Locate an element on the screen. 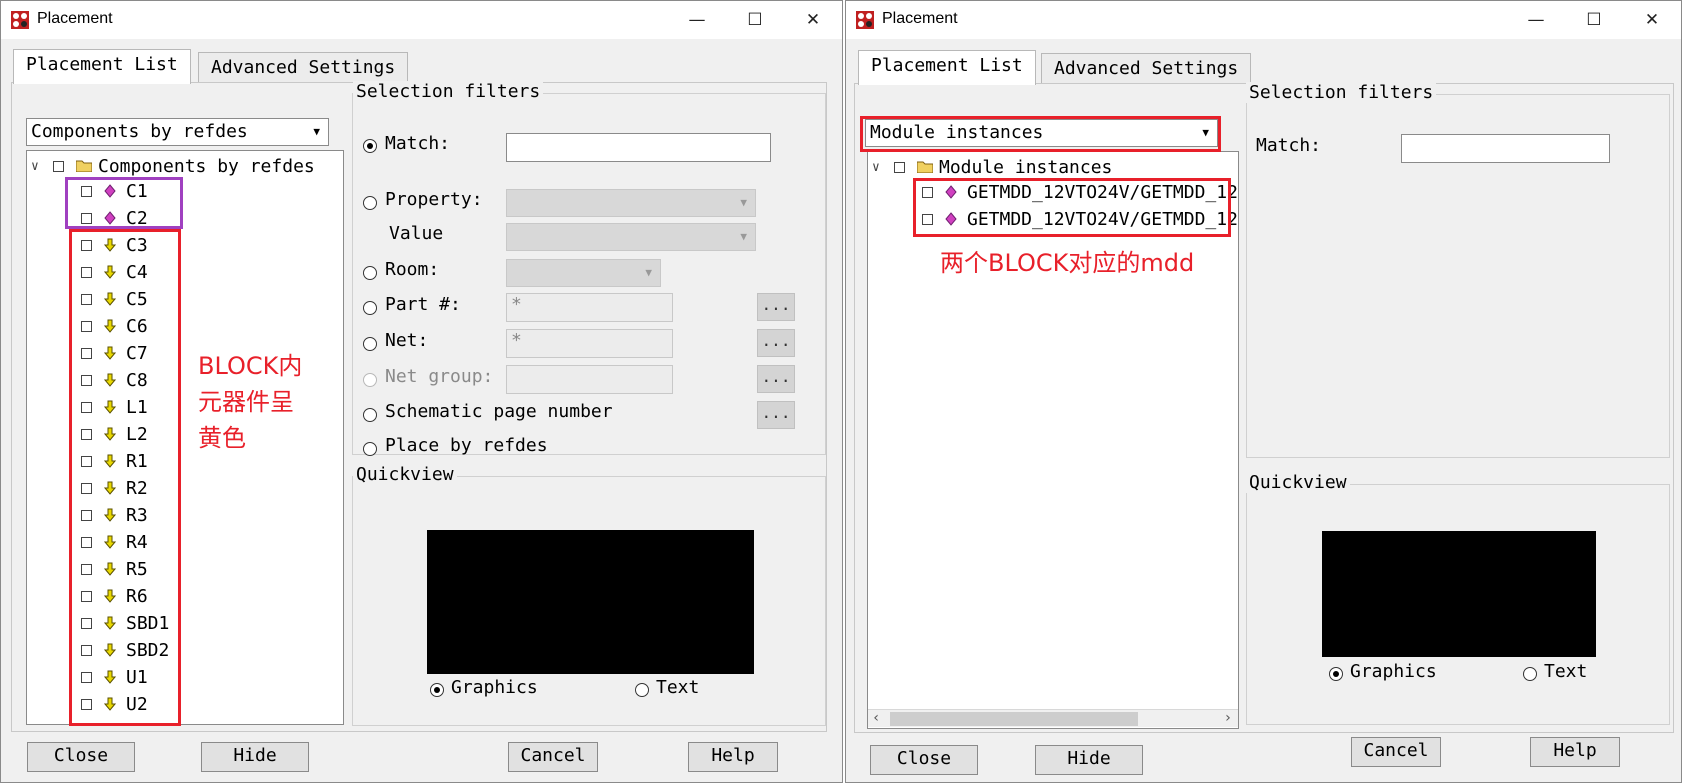 The height and width of the screenshot is (783, 1682). value-combo: ▼ is located at coordinates (631, 237).